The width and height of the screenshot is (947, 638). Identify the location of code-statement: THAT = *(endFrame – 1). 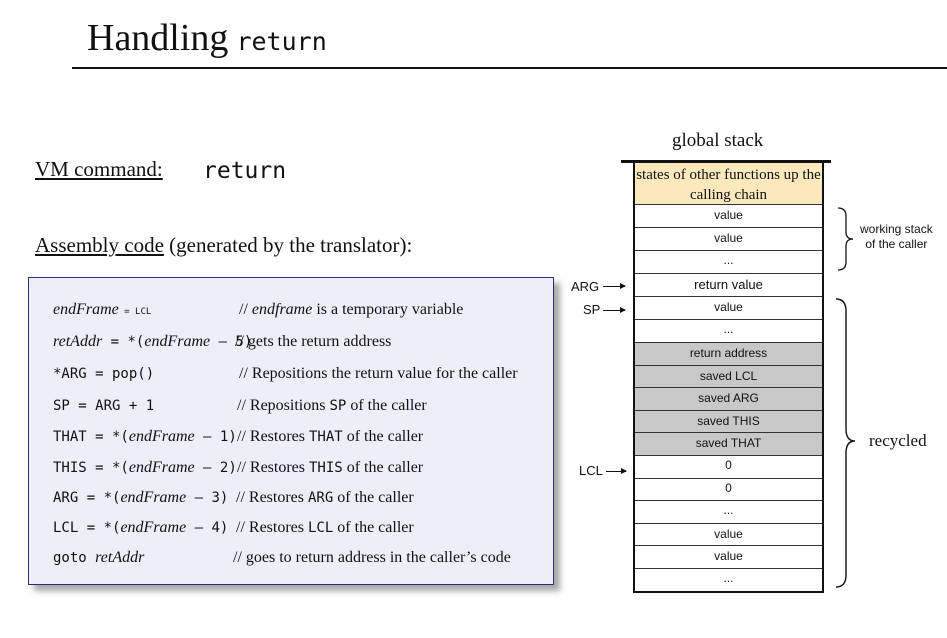
(145, 436).